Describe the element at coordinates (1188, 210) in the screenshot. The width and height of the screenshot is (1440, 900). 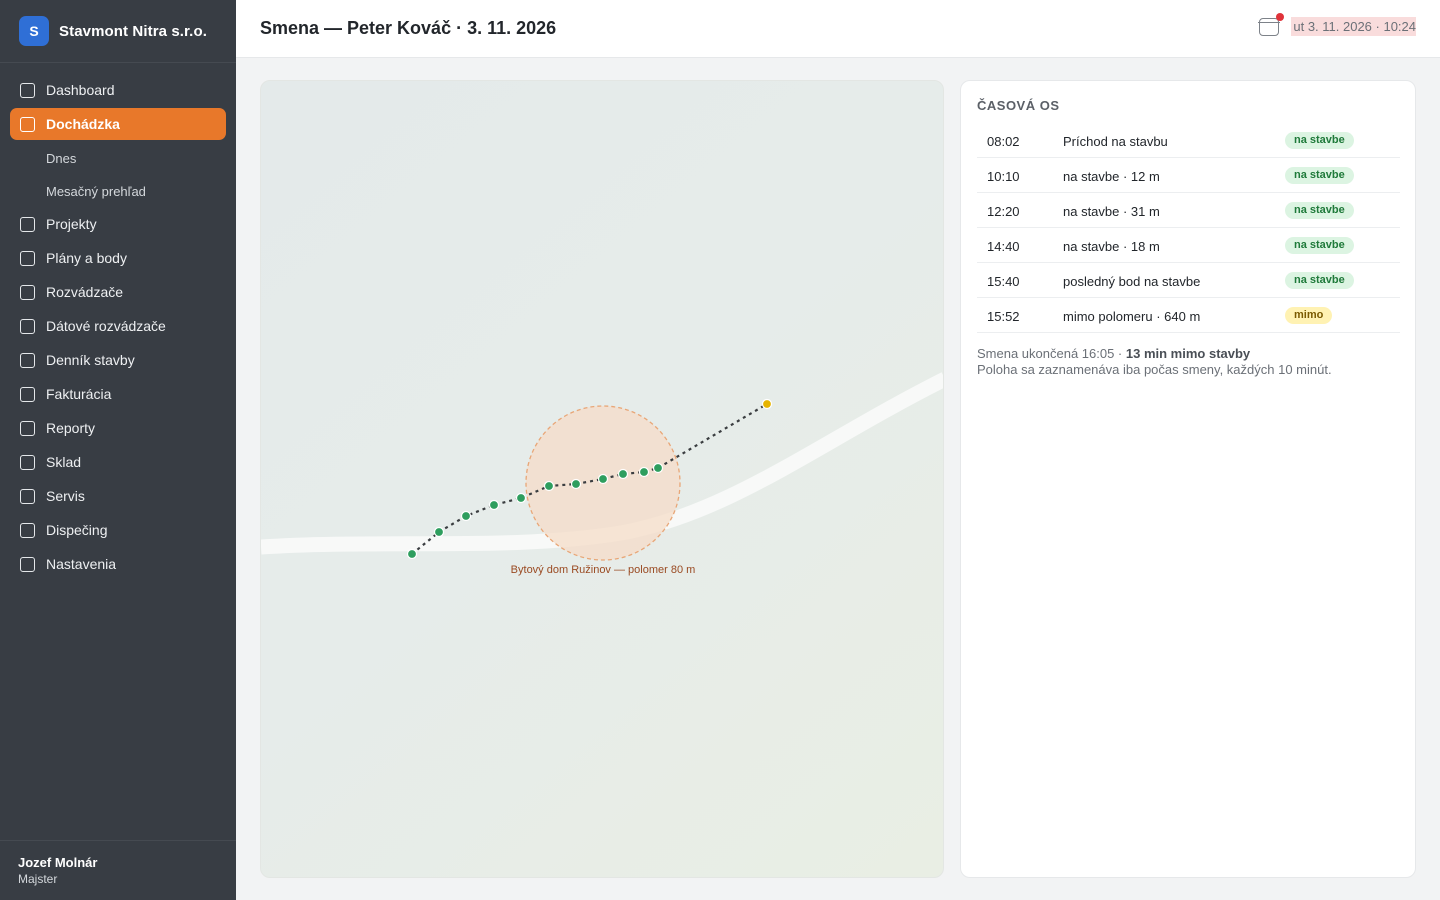
I see `timeline-row: 12:20 na stavbe · 31 m na stavbe` at that location.